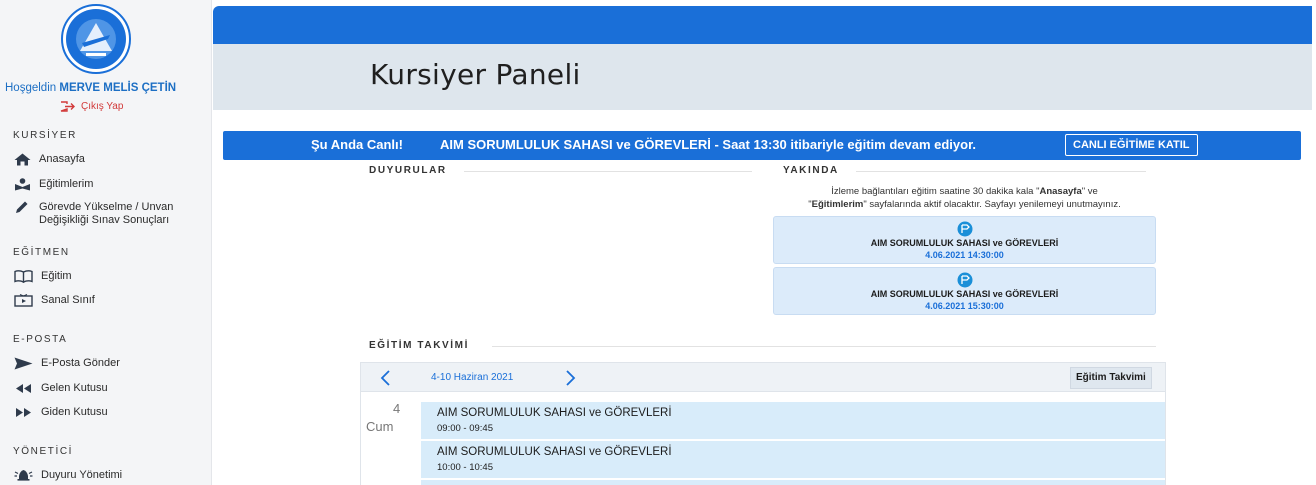  I want to click on section-title-eposta: E-POSTA, so click(40, 339).